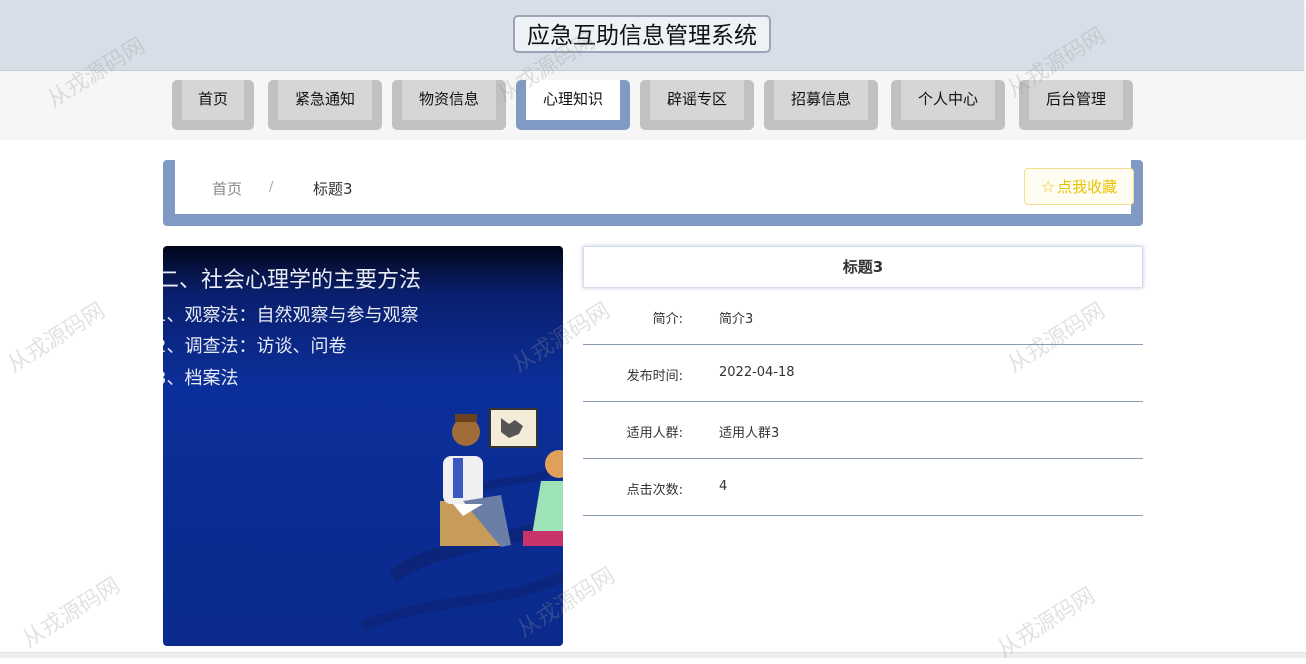 This screenshot has height=664, width=1306. I want to click on detail-label: 发布时间:, so click(654, 376).